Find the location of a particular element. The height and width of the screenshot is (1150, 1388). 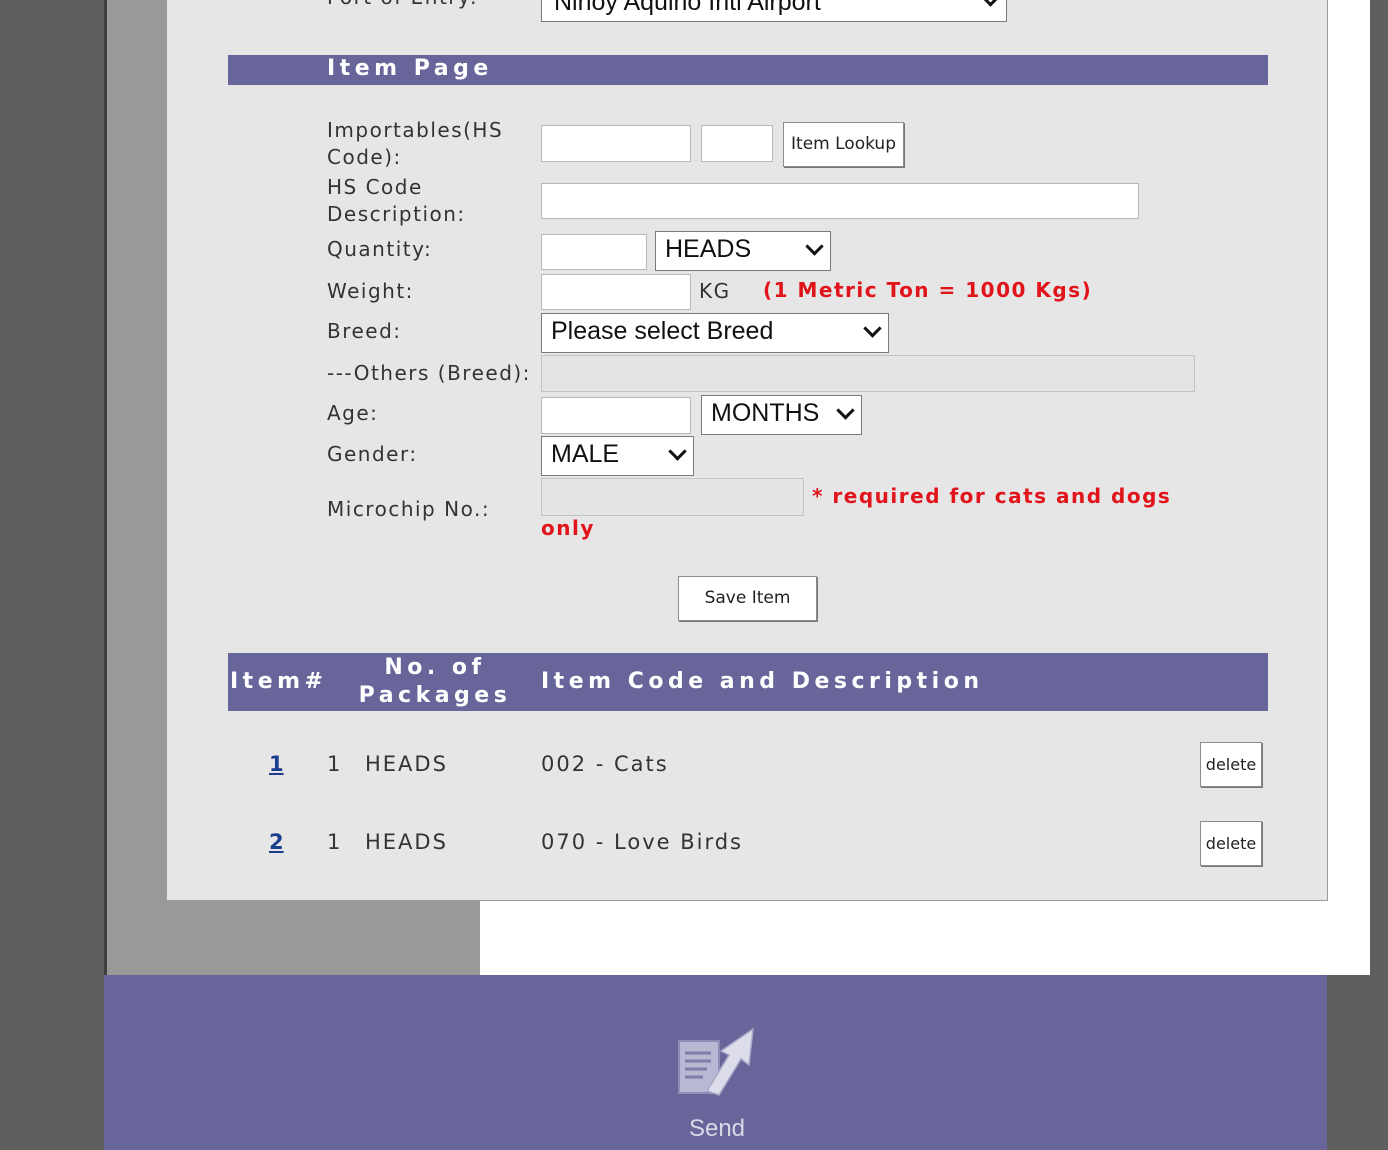

breed-label: Breed: is located at coordinates (364, 331).